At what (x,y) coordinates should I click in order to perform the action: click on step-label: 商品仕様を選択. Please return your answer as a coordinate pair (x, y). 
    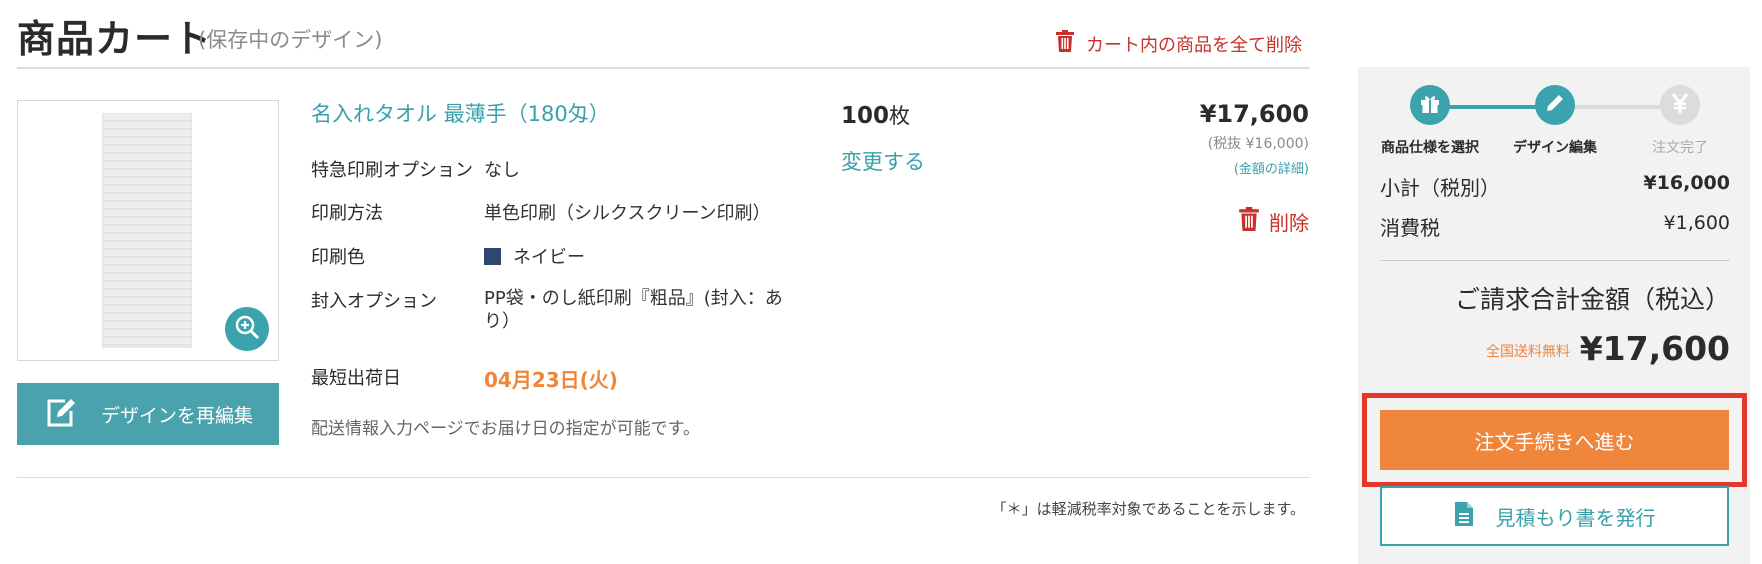
    Looking at the image, I should click on (1430, 148).